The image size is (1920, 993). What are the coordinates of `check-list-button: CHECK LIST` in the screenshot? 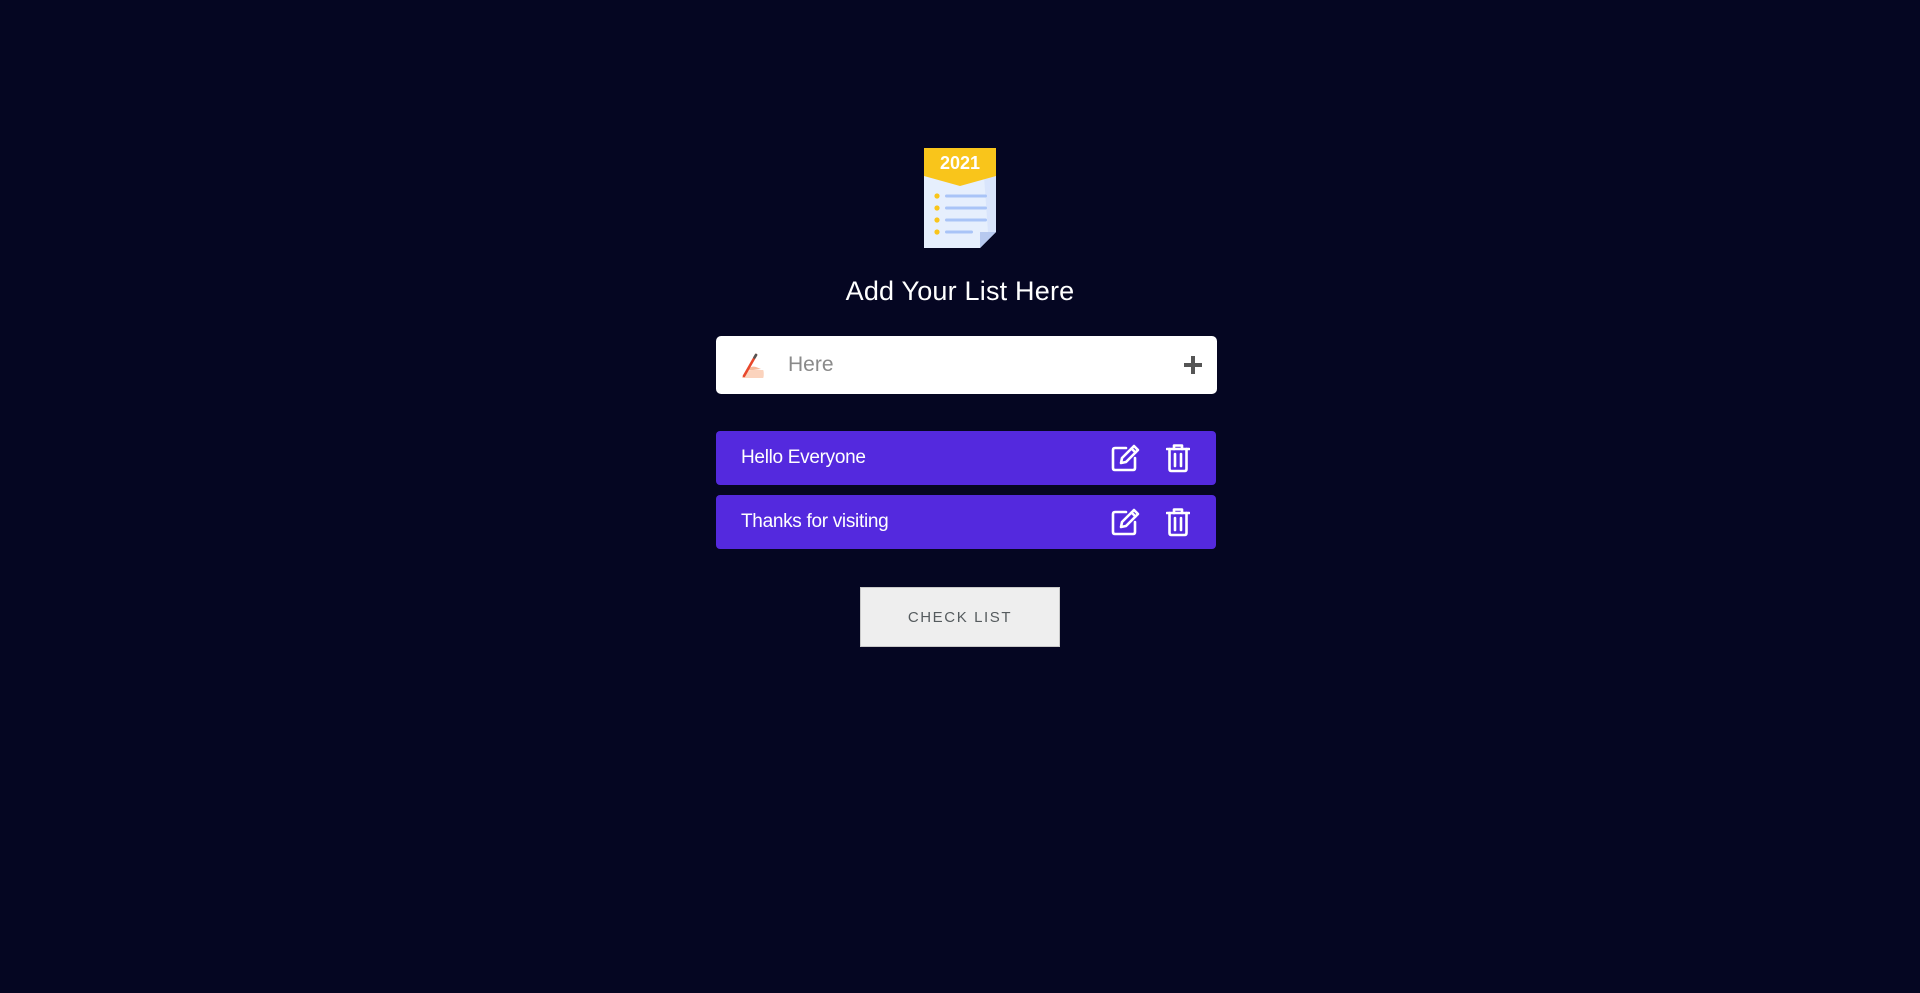 It's located at (960, 617).